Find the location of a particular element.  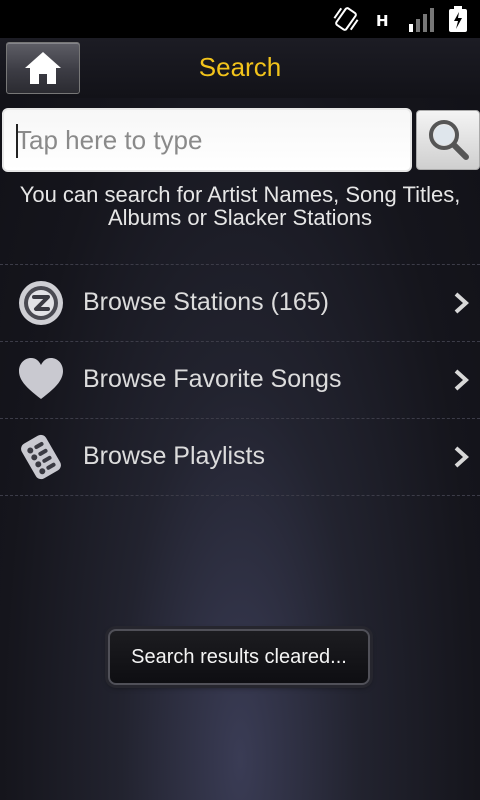

heart-icon is located at coordinates (41, 378).